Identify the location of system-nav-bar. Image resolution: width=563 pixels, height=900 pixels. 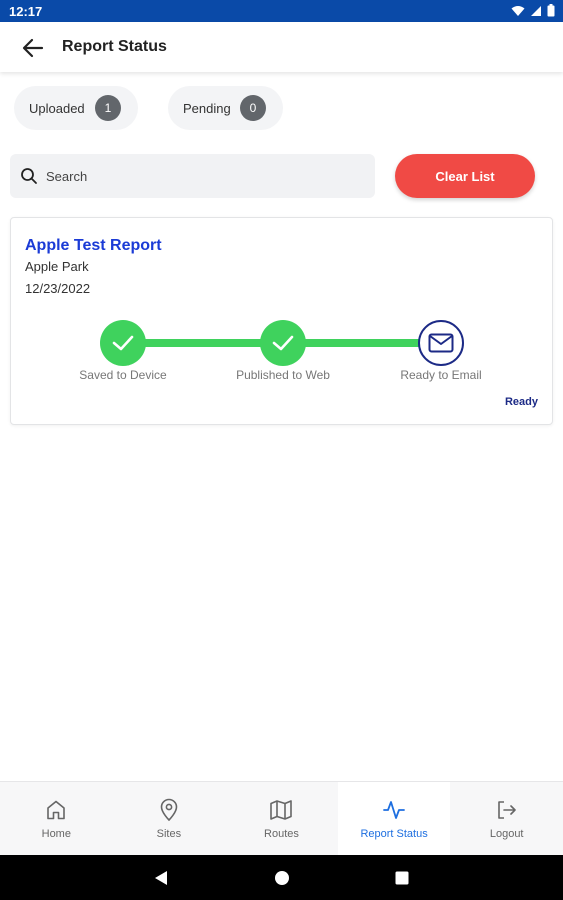
(281, 877).